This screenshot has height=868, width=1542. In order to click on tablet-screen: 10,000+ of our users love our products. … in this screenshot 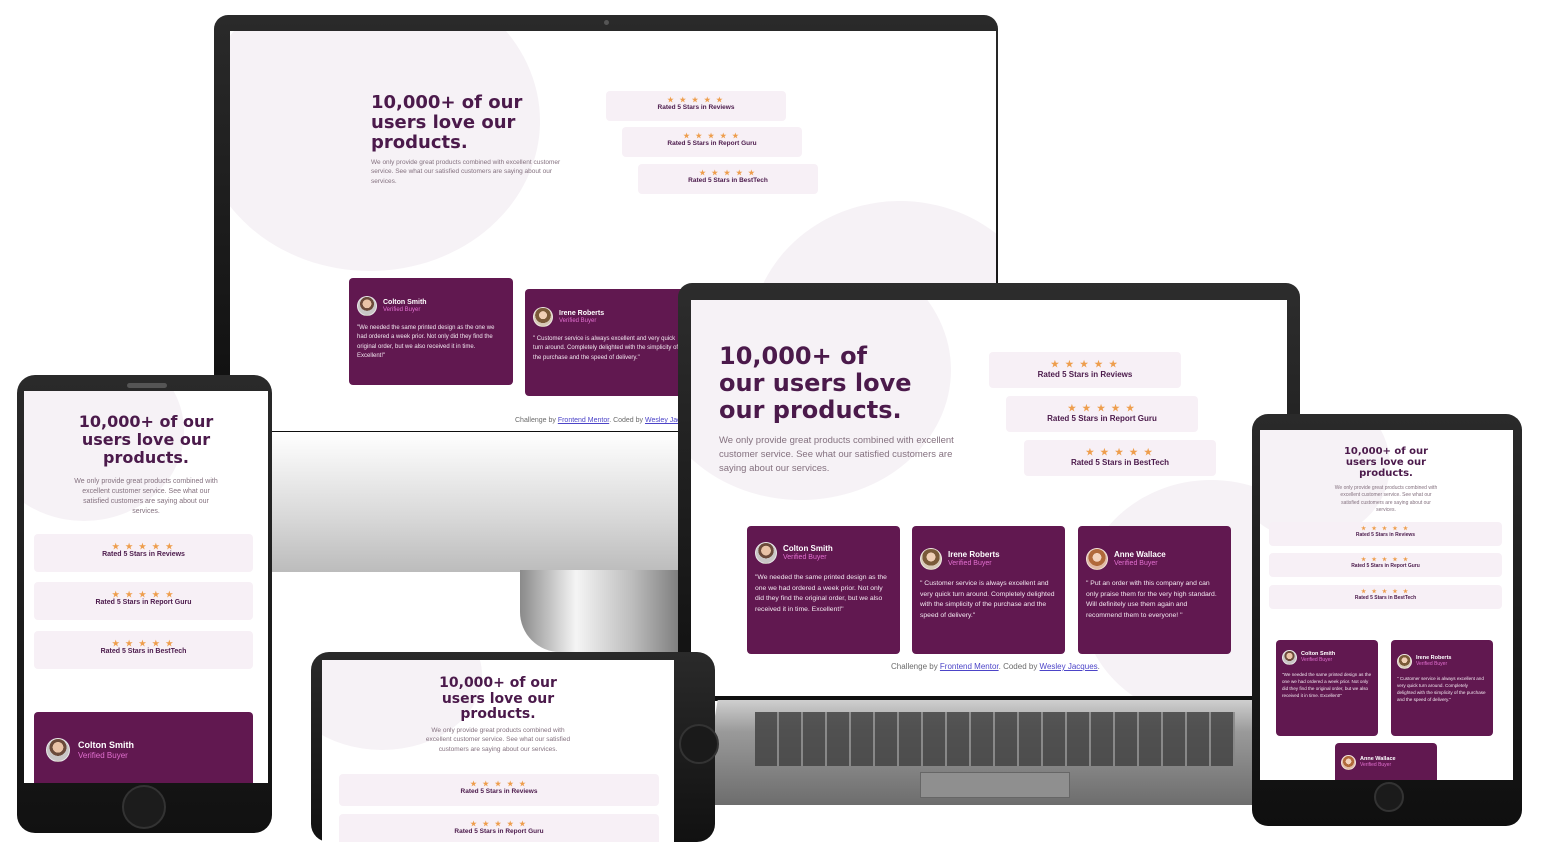, I will do `click(1386, 605)`.